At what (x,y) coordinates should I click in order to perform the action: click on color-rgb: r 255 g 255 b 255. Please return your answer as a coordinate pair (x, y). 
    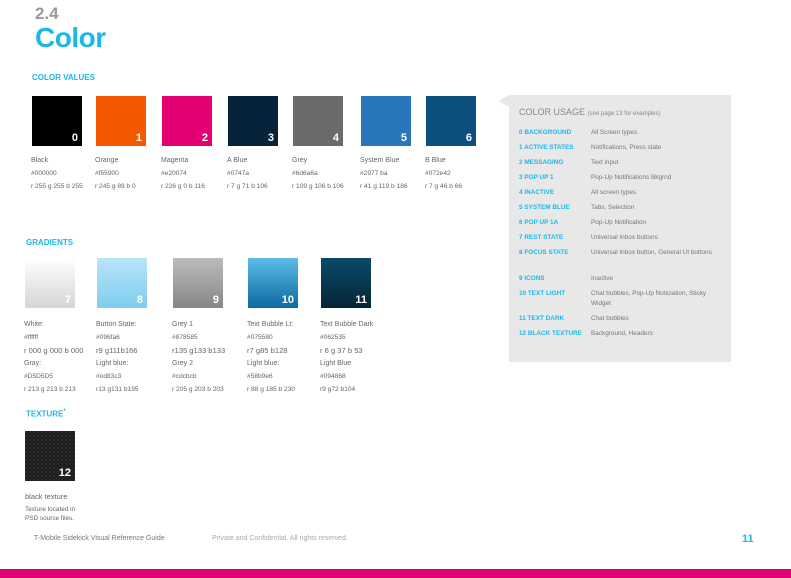
    Looking at the image, I should click on (57, 186).